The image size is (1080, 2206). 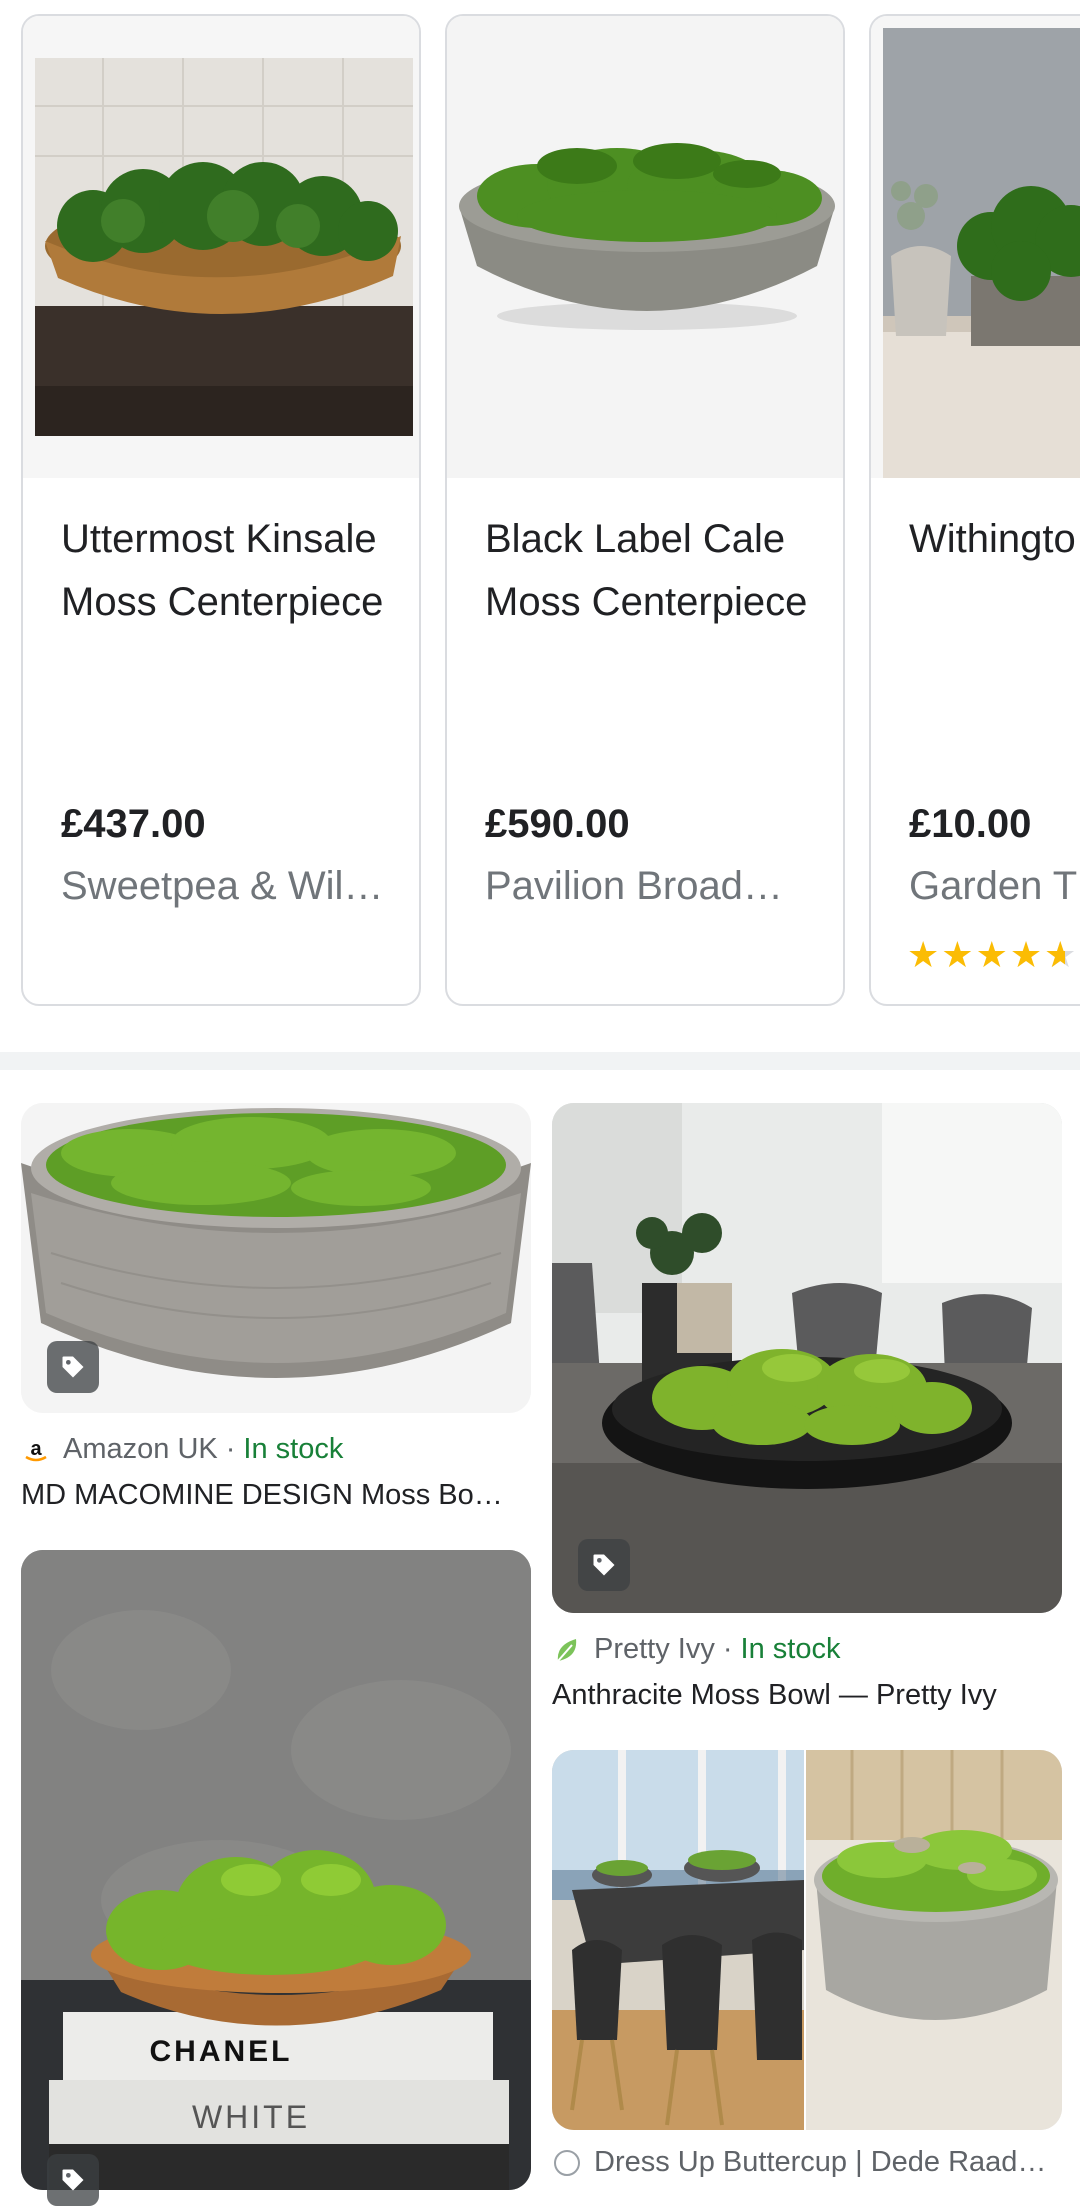 What do you see at coordinates (654, 1649) in the screenshot?
I see `source-name: Pretty Ivy` at bounding box center [654, 1649].